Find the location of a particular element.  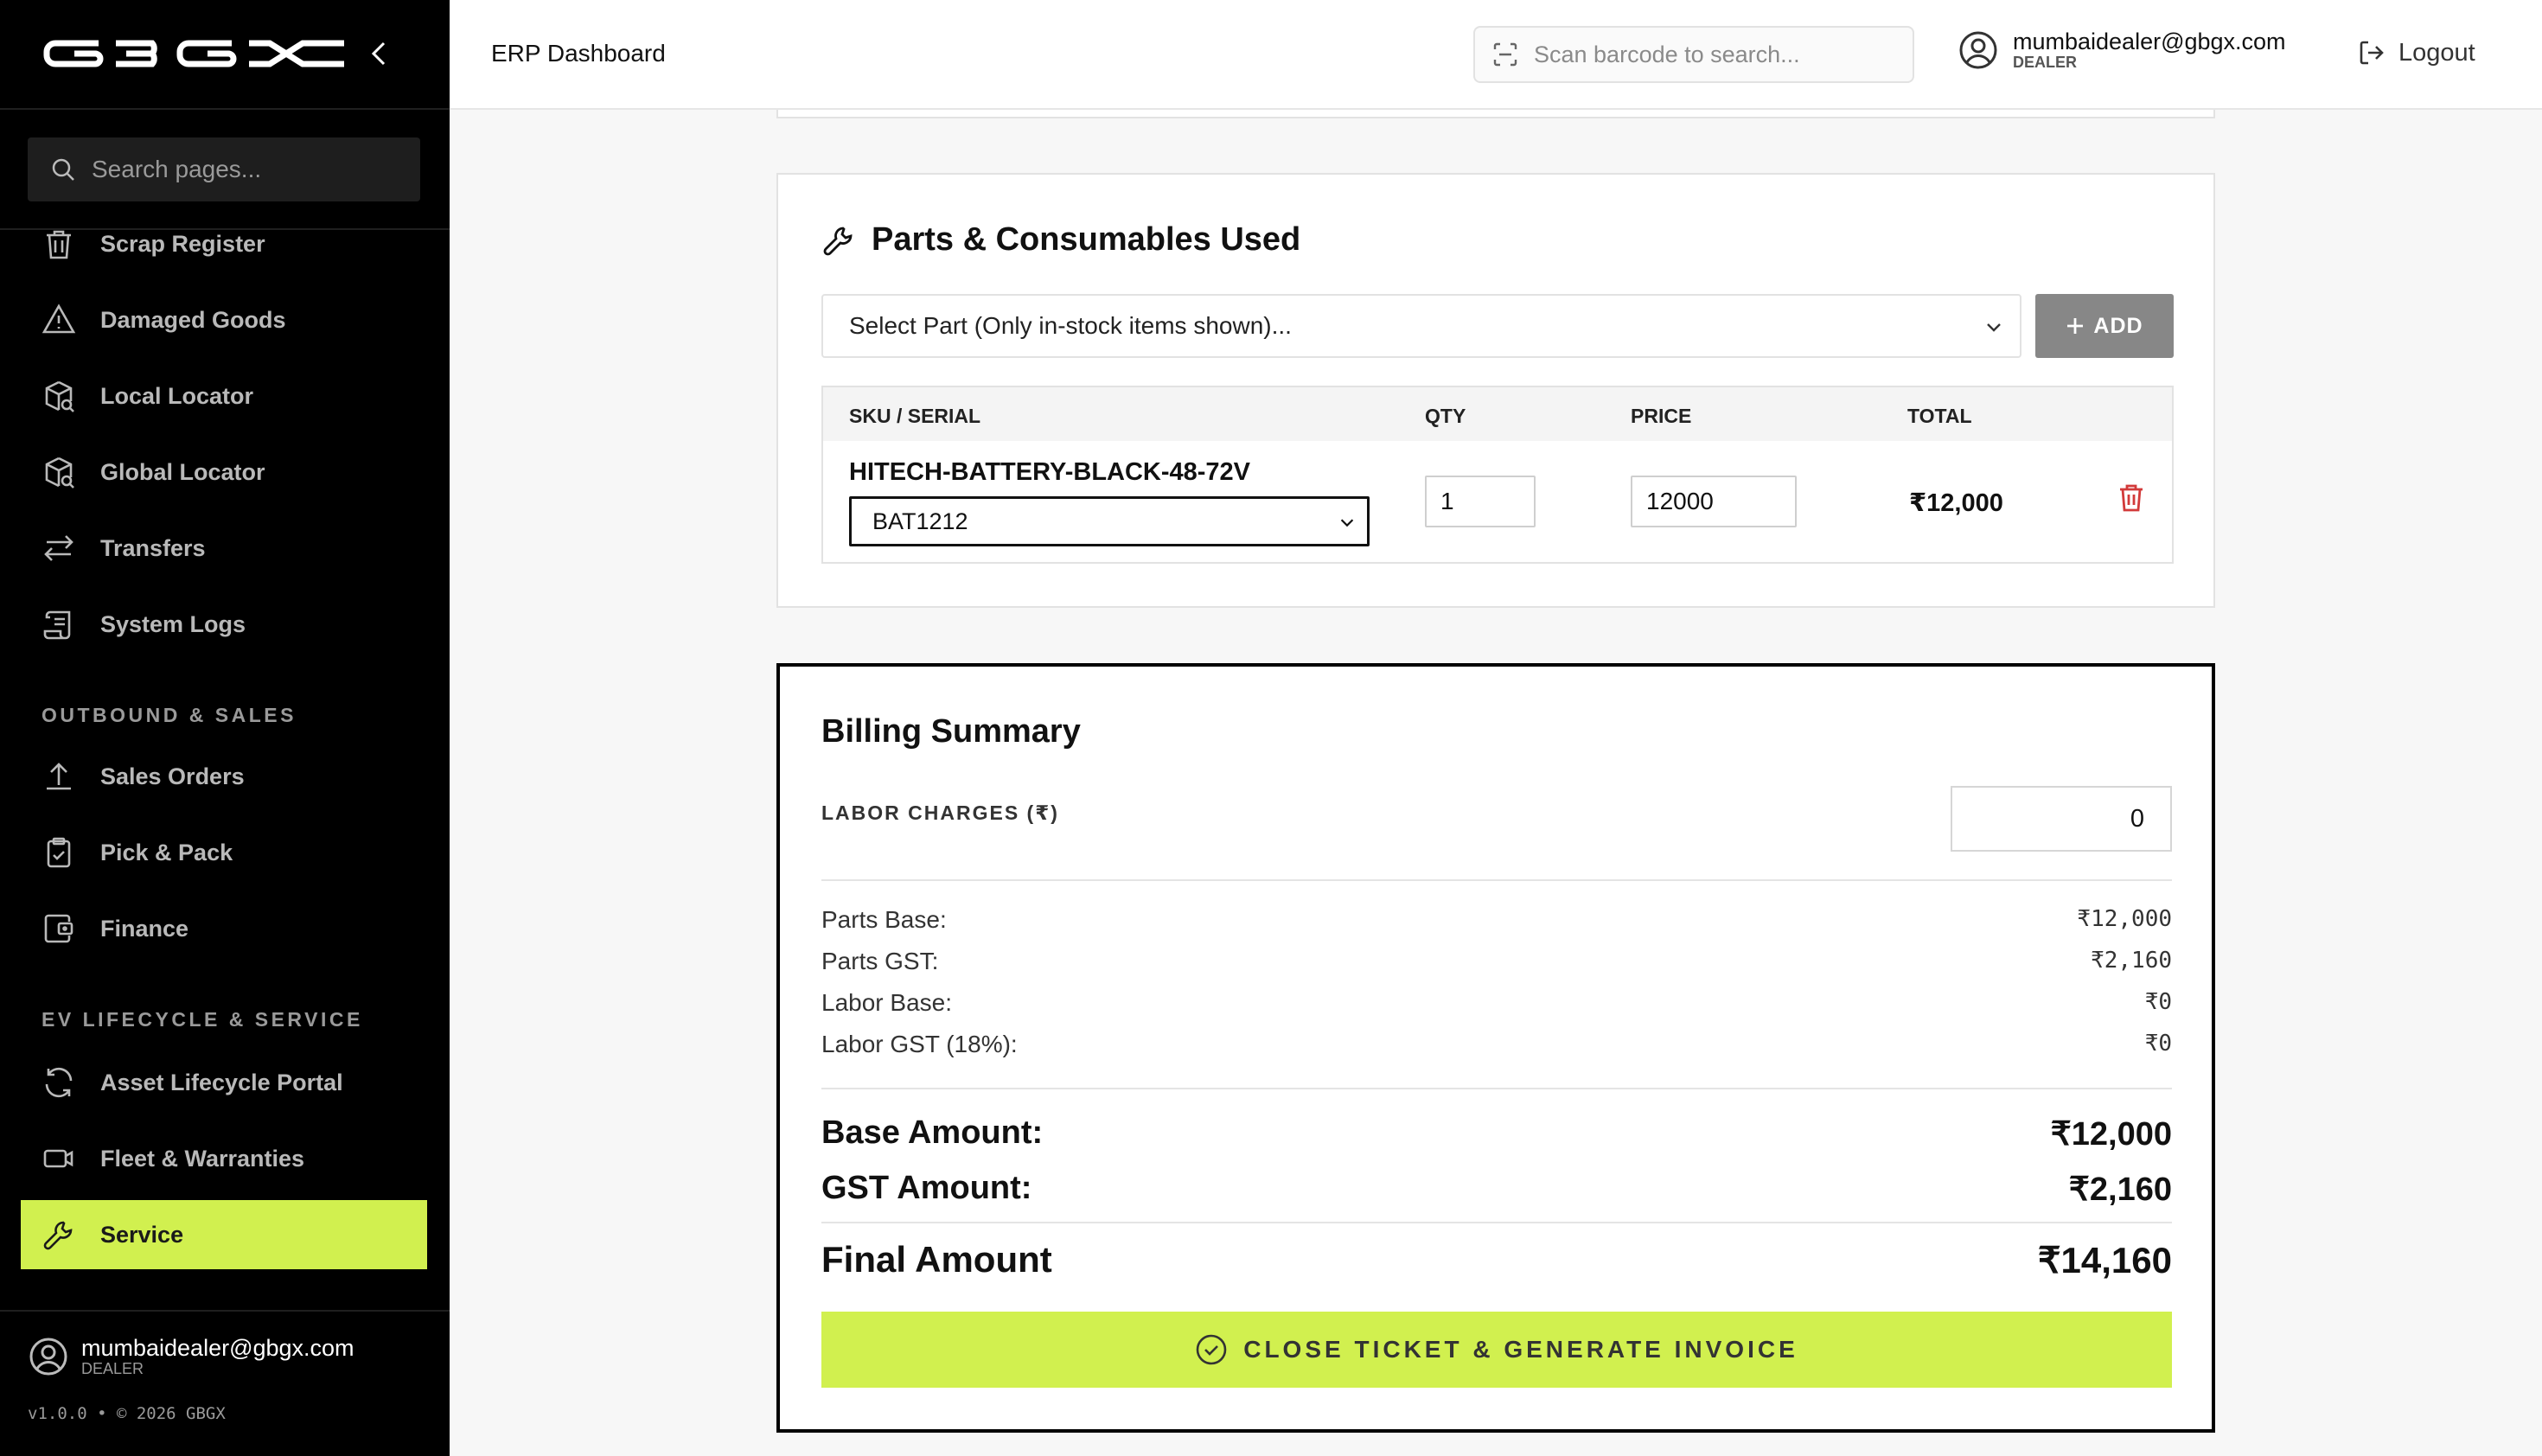

delete-row-icon is located at coordinates (2131, 498).